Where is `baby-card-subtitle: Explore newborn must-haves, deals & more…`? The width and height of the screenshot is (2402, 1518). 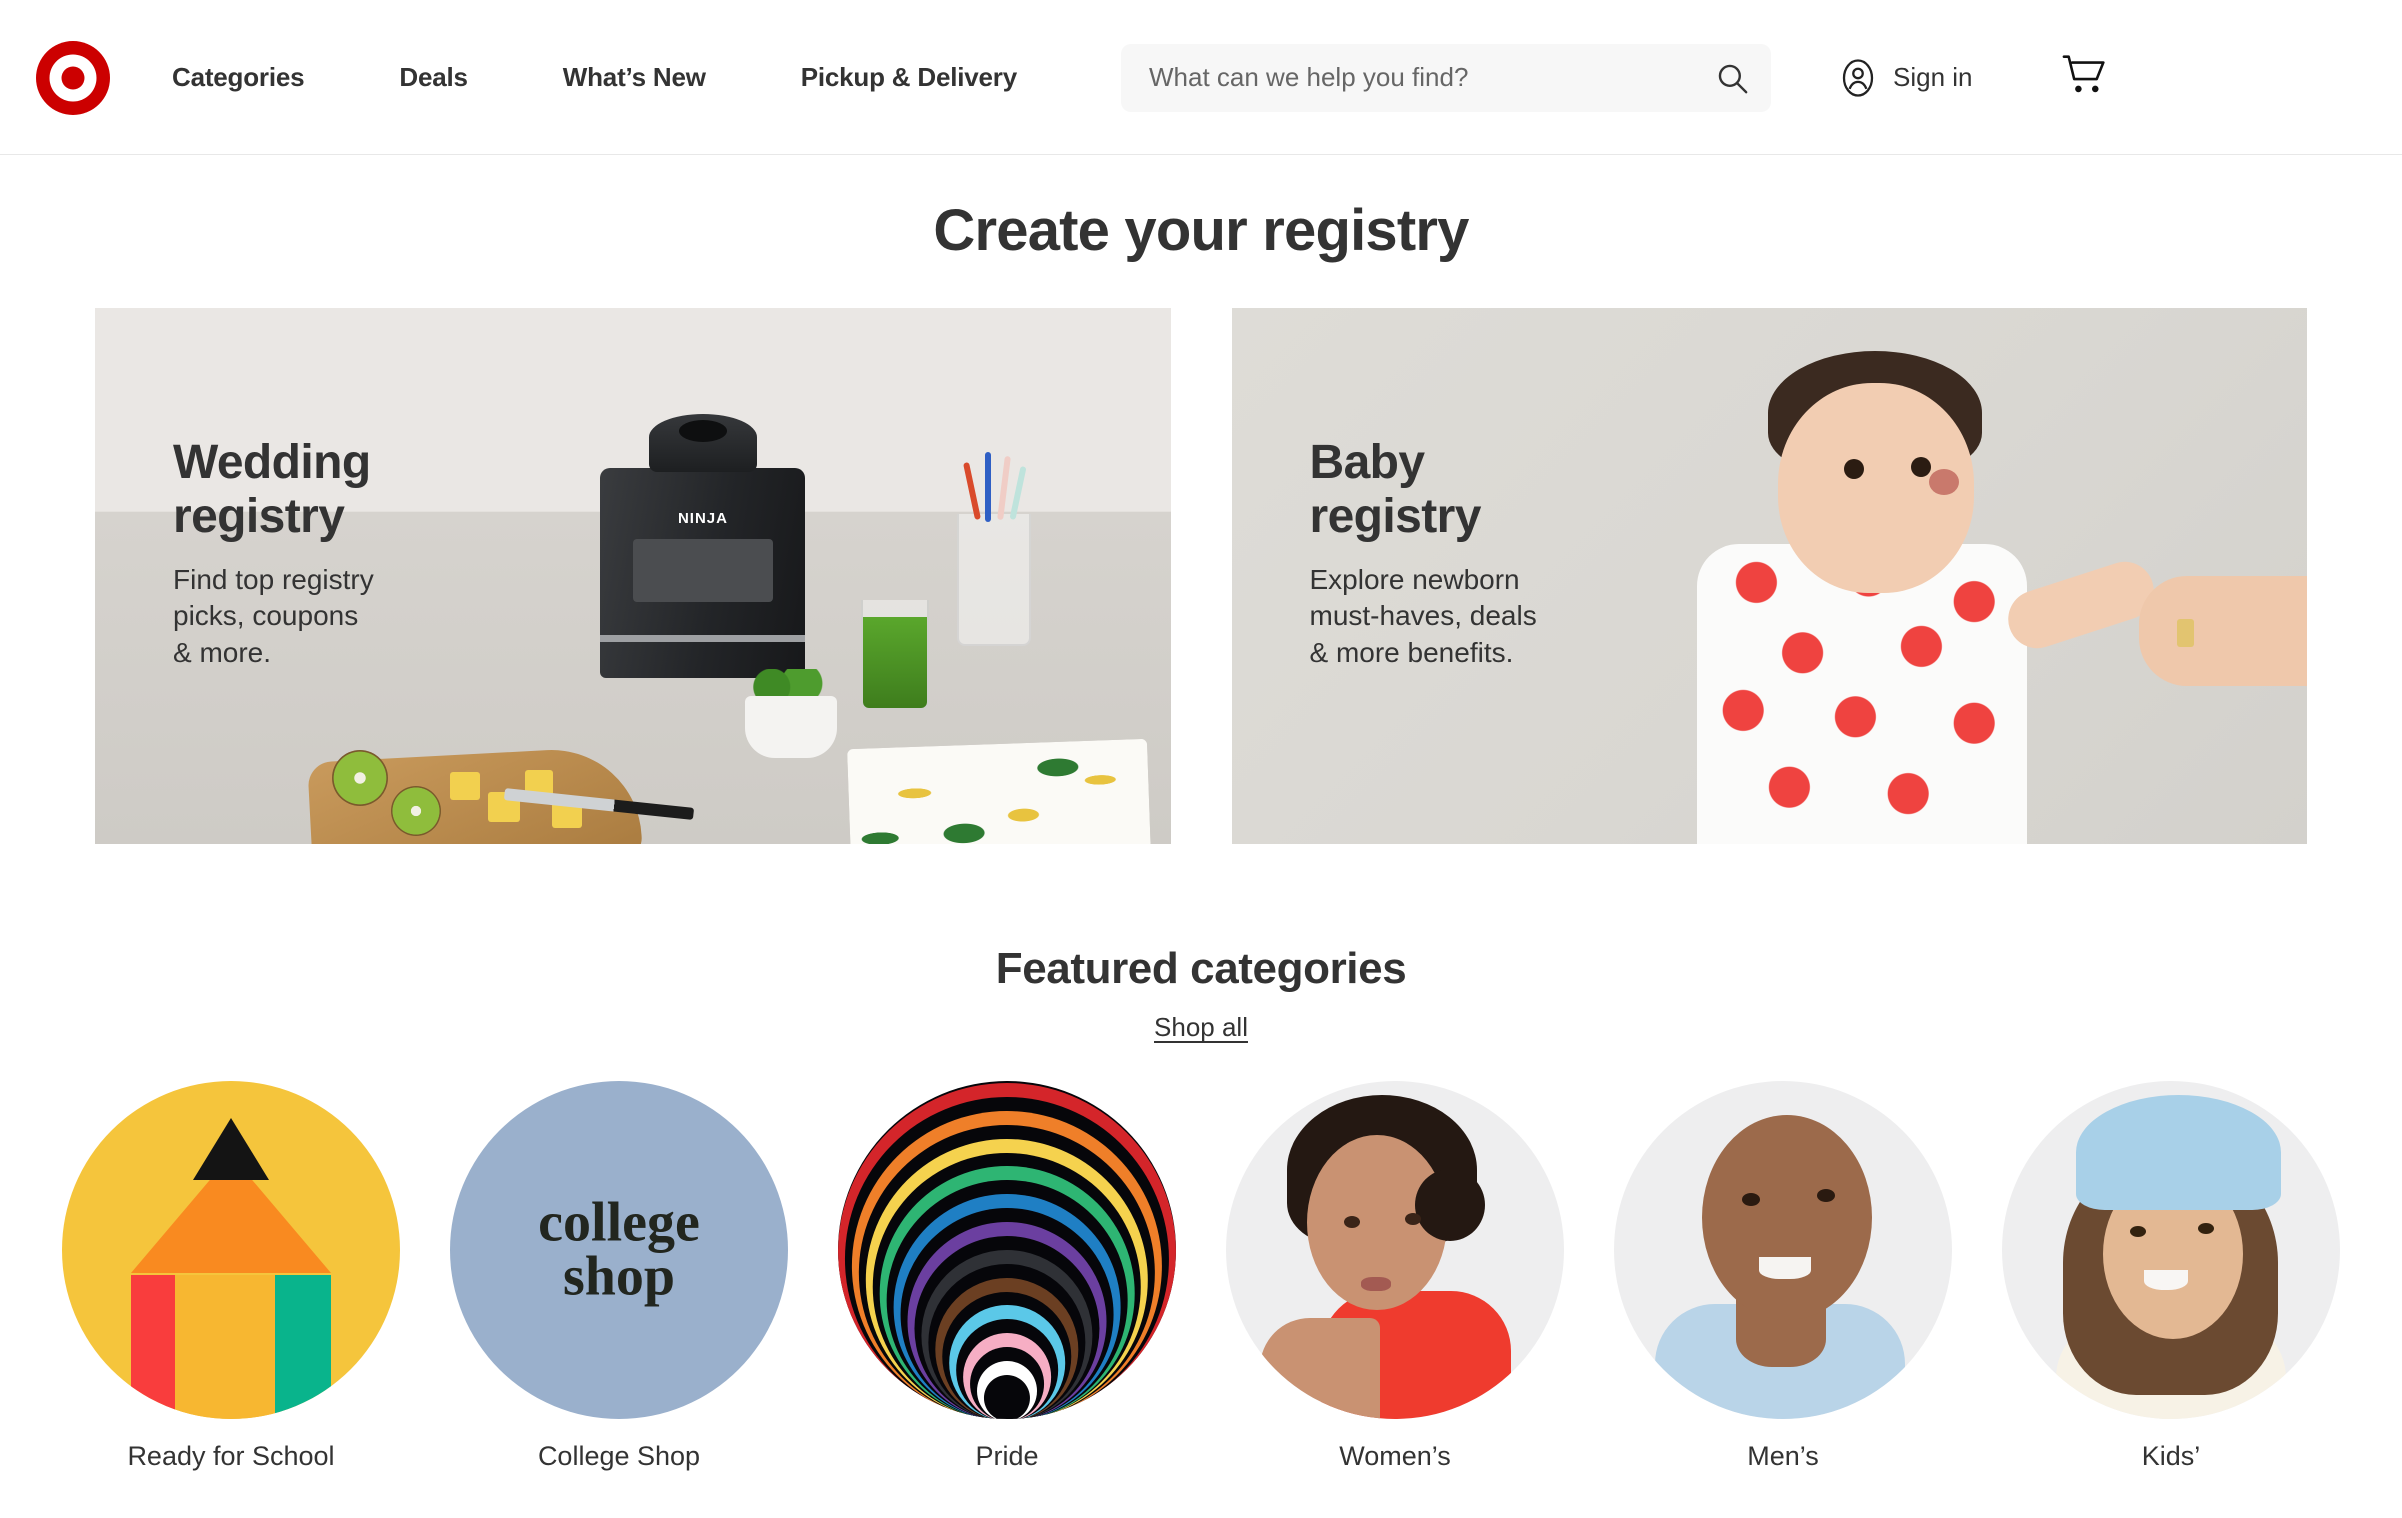 baby-card-subtitle: Explore newborn must-haves, deals & more… is located at coordinates (1423, 616).